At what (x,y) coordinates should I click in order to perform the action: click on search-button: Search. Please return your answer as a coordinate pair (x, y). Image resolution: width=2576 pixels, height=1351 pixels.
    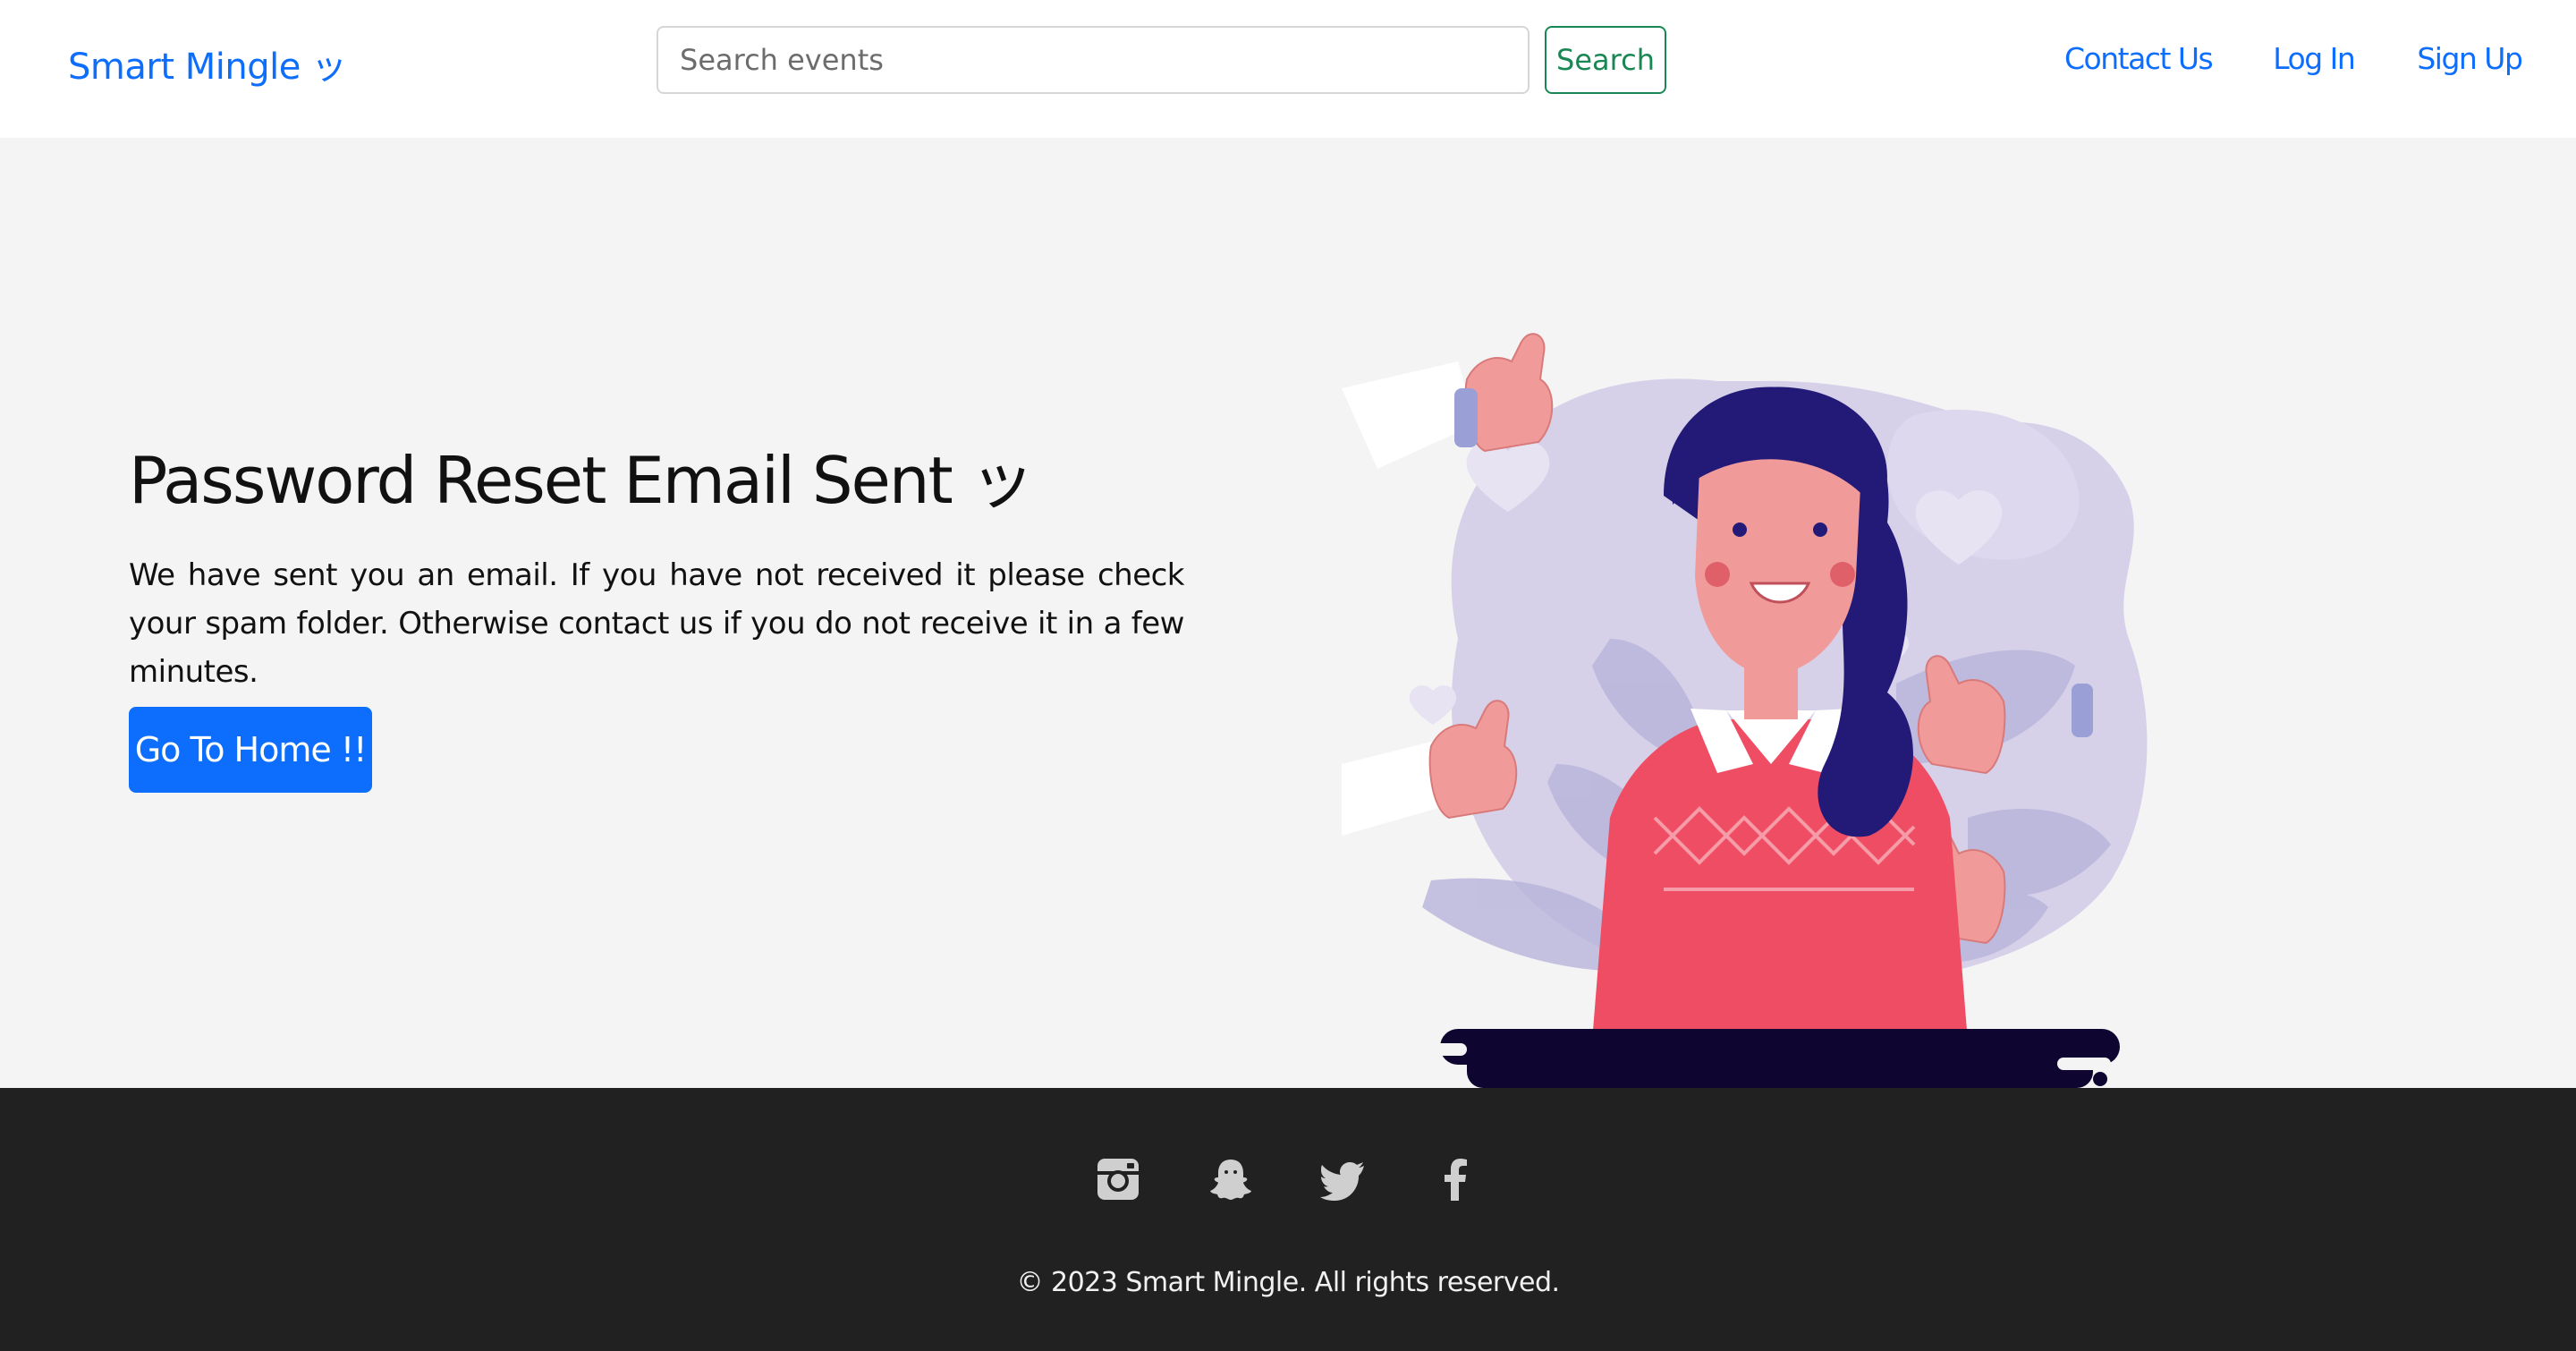
    Looking at the image, I should click on (1605, 60).